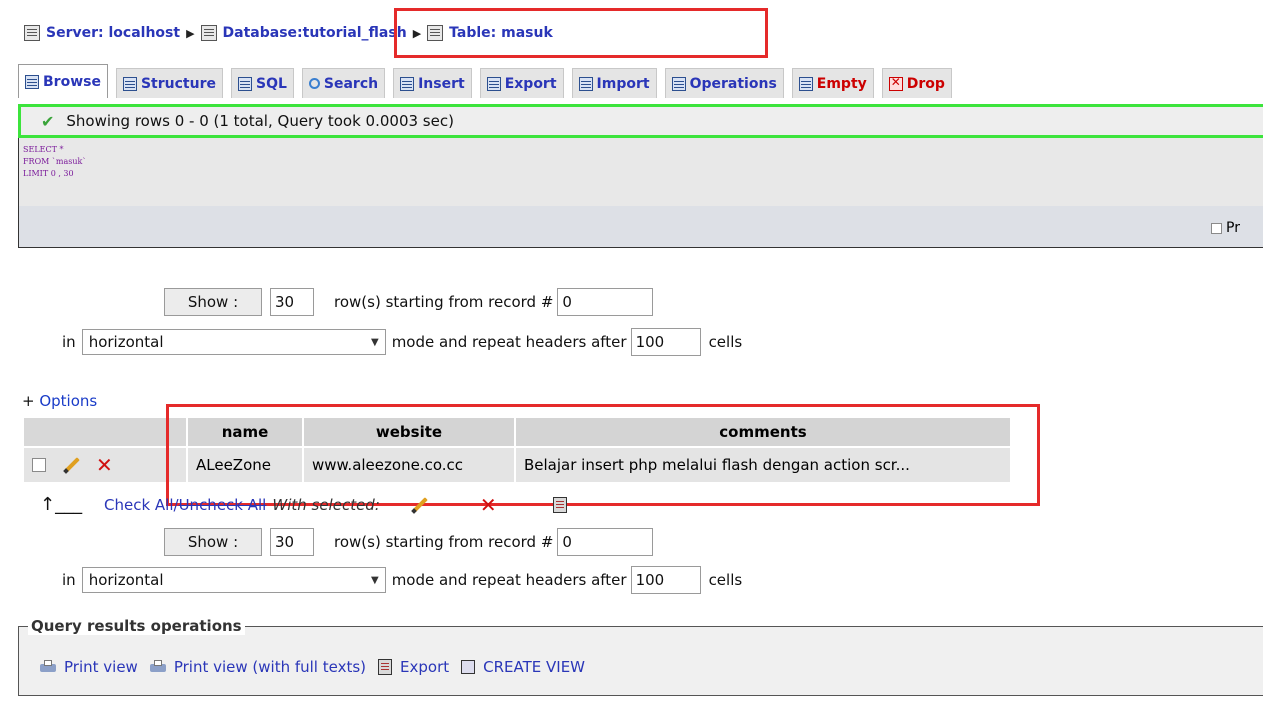 The width and height of the screenshot is (1263, 713). Describe the element at coordinates (488, 505) in the screenshot. I see `bulk-delete-icon: ✕` at that location.